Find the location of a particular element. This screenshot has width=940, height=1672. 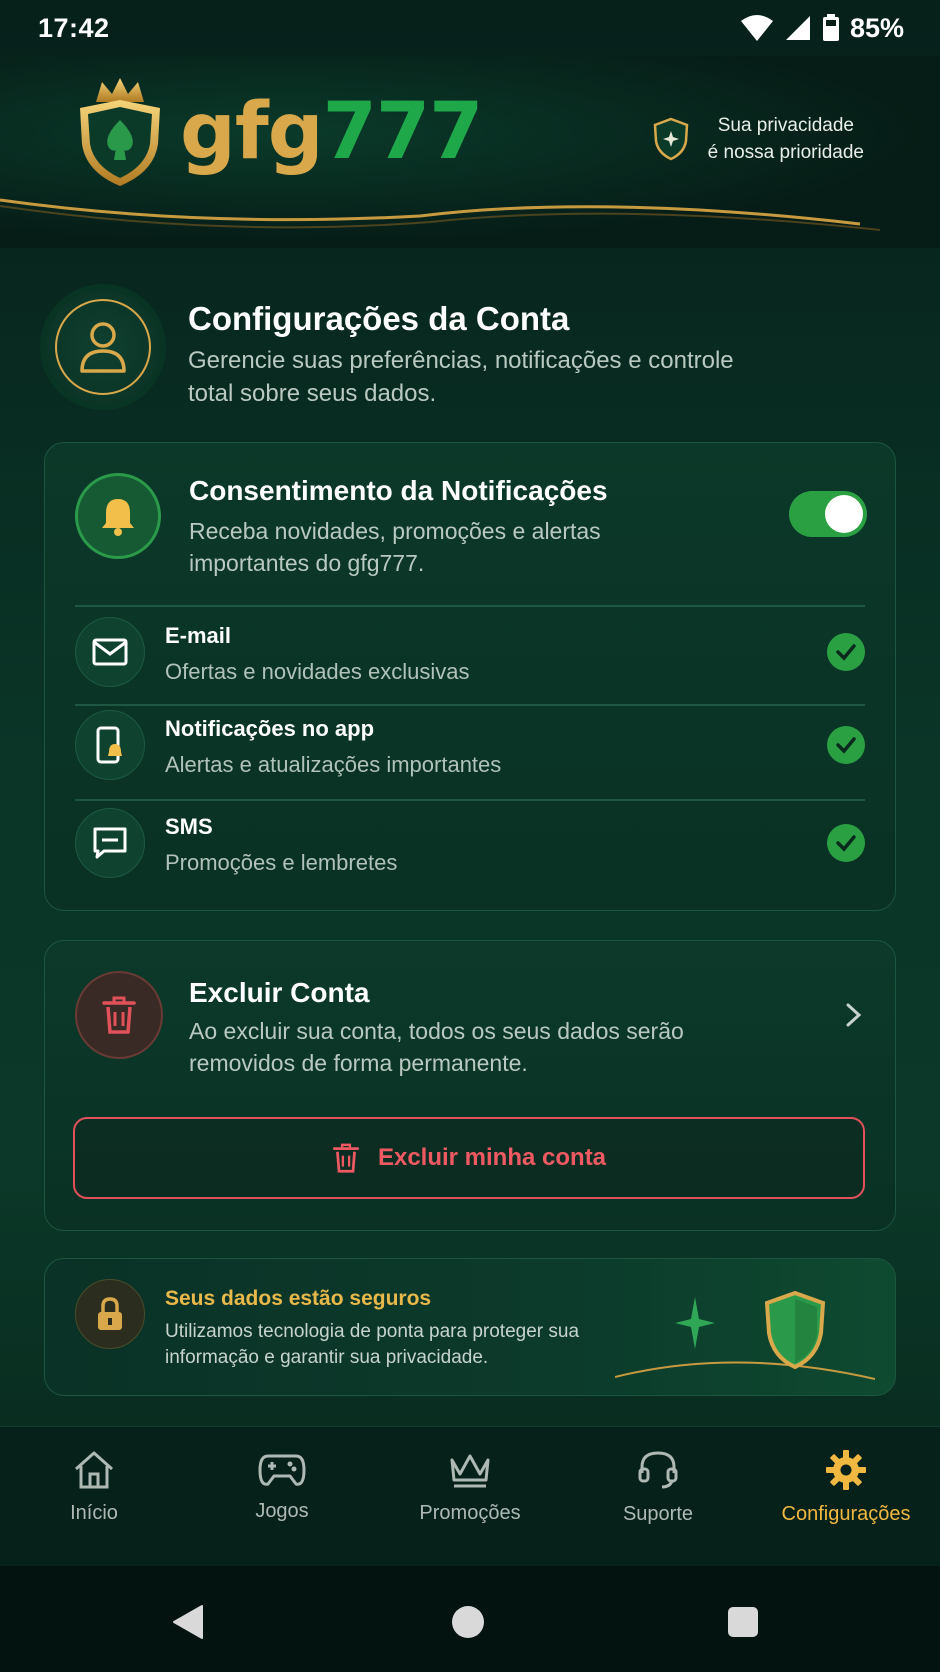

brand-logo: gfg777 is located at coordinates (279, 132).